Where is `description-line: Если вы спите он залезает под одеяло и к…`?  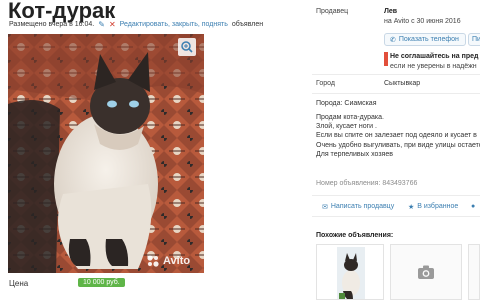 description-line: Если вы спите он залезает под одеяло и к… is located at coordinates (396, 136).